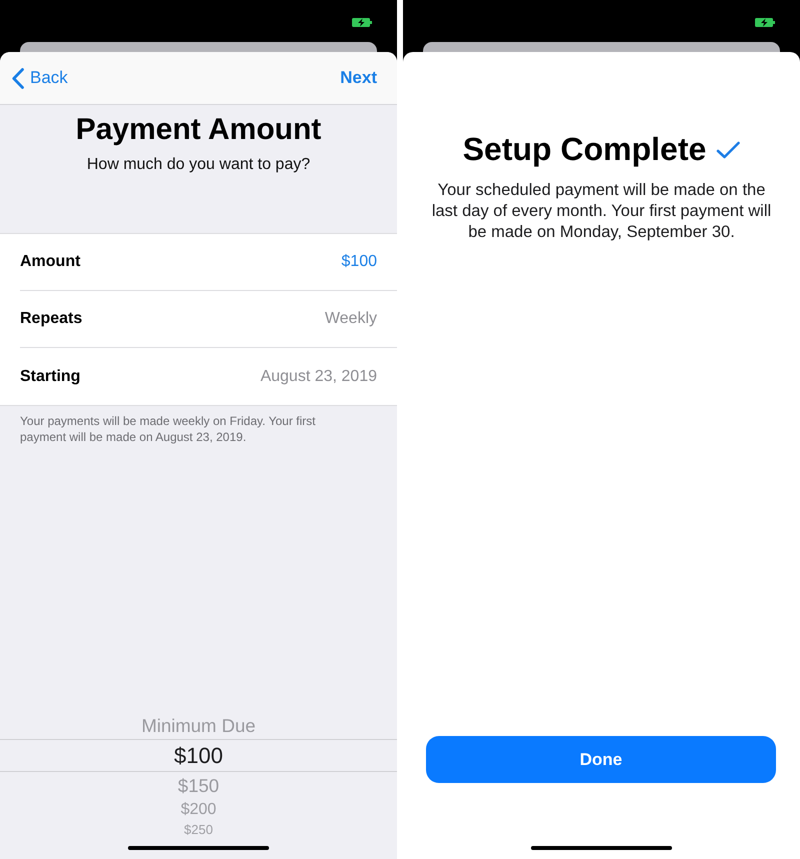  What do you see at coordinates (199, 165) in the screenshot?
I see `page-subtitle: How much do you want to pay?` at bounding box center [199, 165].